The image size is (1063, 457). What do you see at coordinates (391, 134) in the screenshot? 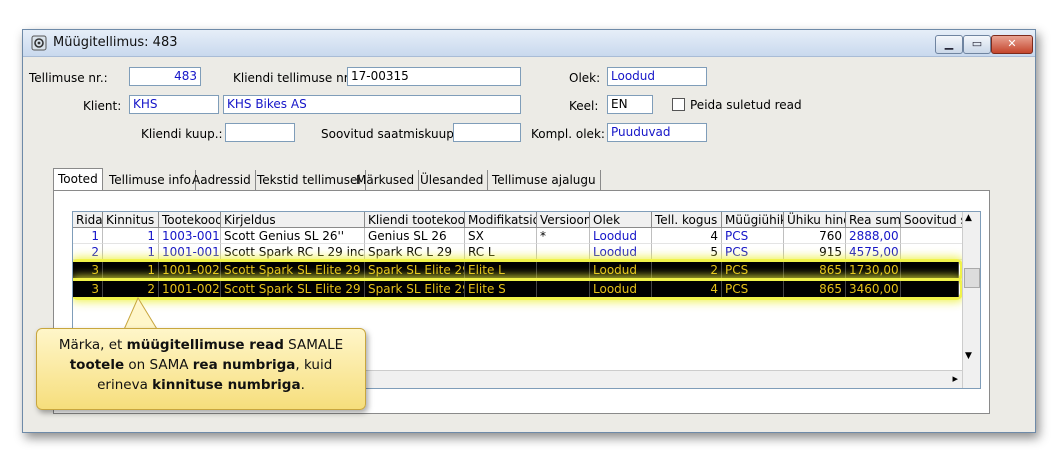
I see `desired-ship-label: Soovitud saatmiskuup.:` at bounding box center [391, 134].